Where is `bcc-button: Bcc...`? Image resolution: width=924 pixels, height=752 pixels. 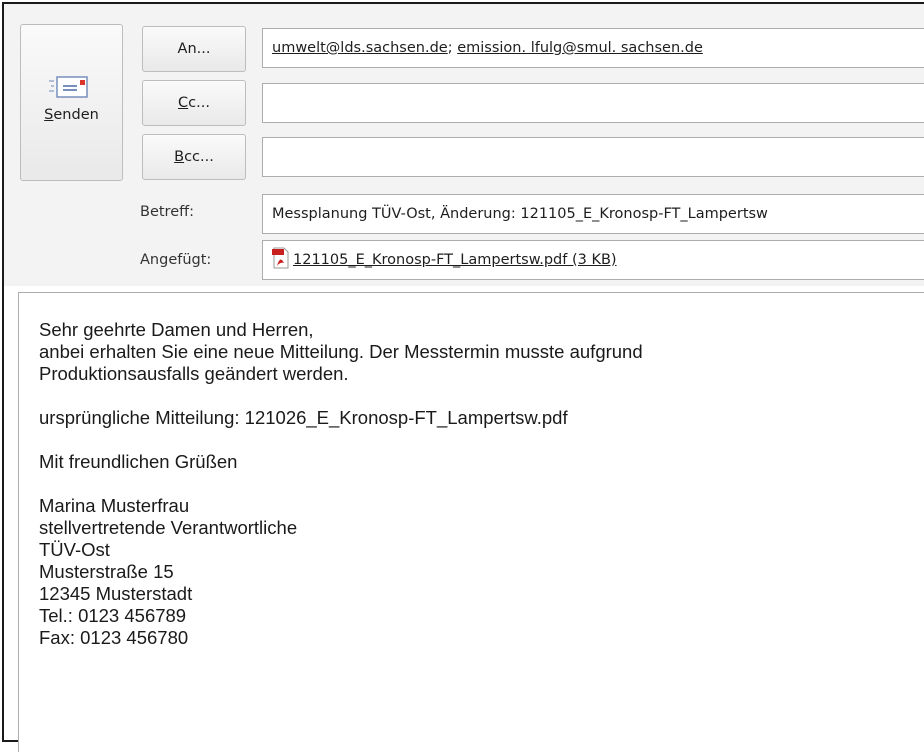 bcc-button: Bcc... is located at coordinates (194, 157).